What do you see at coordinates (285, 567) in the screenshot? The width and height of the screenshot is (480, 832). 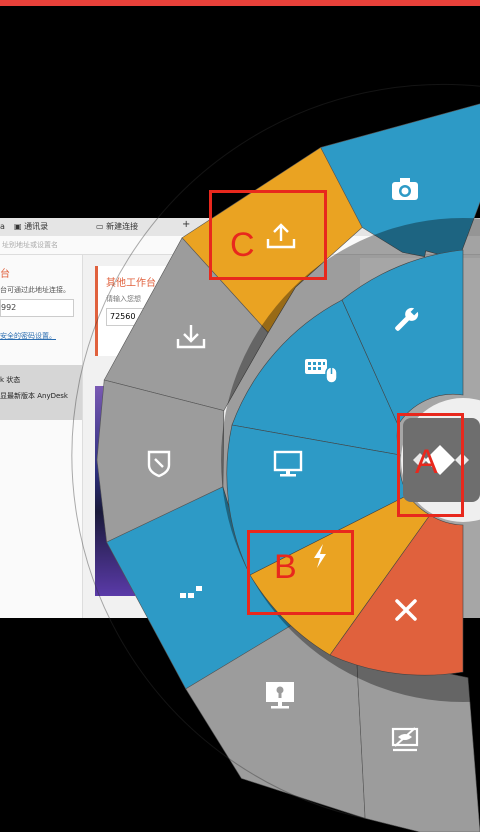 I see `annotation-label-b: B` at bounding box center [285, 567].